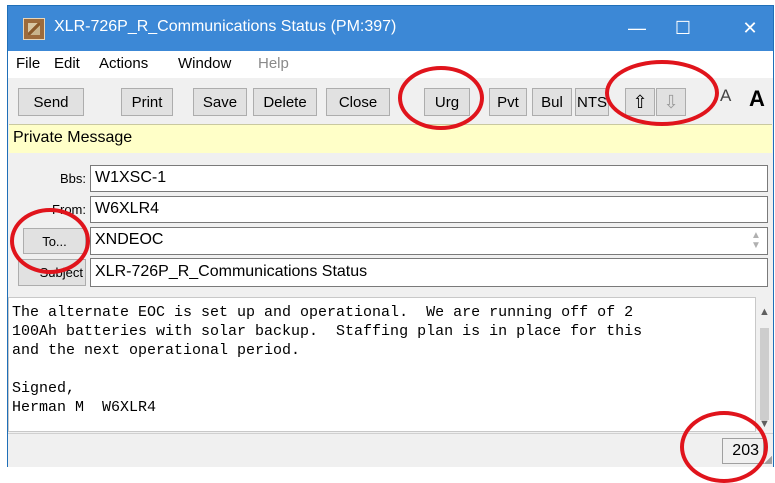 The image size is (775, 483). Describe the element at coordinates (592, 102) in the screenshot. I see `nts-button: NTS` at that location.